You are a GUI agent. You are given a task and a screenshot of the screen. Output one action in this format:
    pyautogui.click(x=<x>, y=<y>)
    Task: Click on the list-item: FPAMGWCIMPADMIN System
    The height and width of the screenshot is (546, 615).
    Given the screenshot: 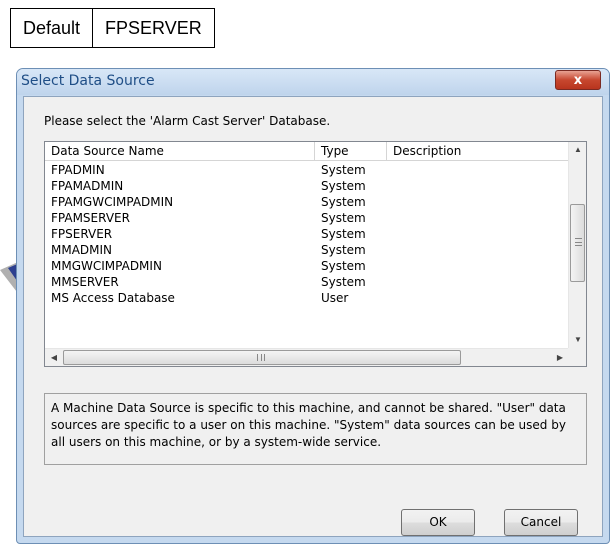 What is the action you would take?
    pyautogui.click(x=307, y=202)
    